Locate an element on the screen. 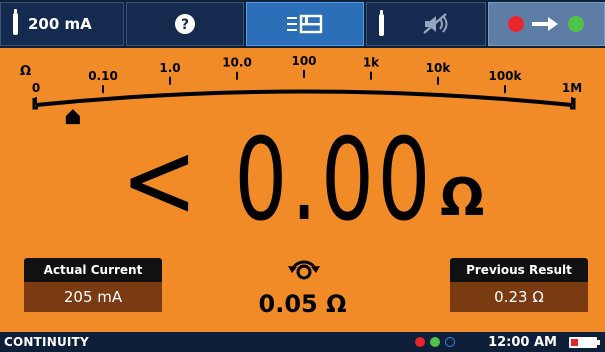  reading-value: 0.00 is located at coordinates (334, 180).